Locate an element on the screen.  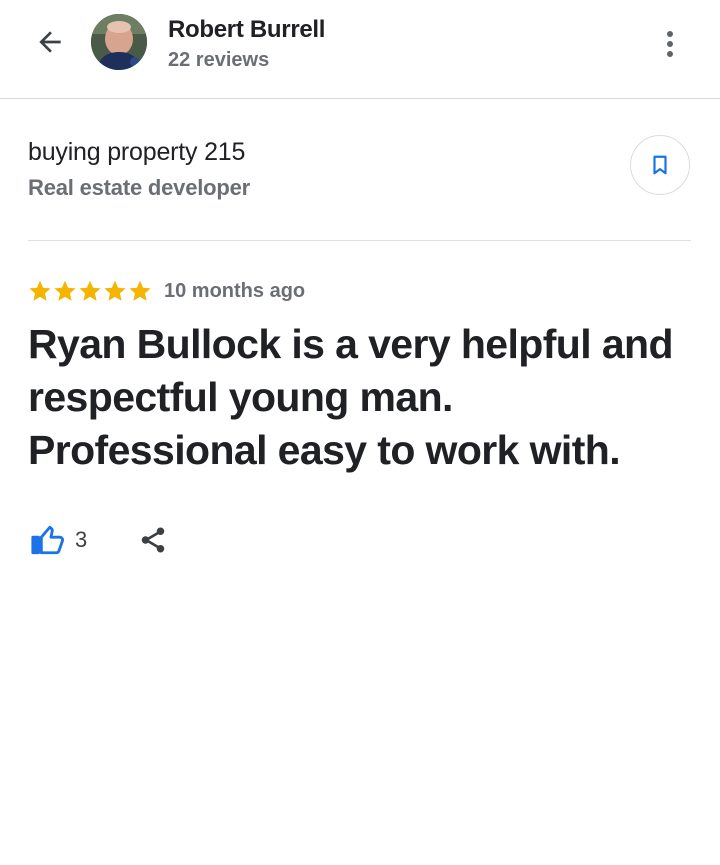
share-button is located at coordinates (153, 540).